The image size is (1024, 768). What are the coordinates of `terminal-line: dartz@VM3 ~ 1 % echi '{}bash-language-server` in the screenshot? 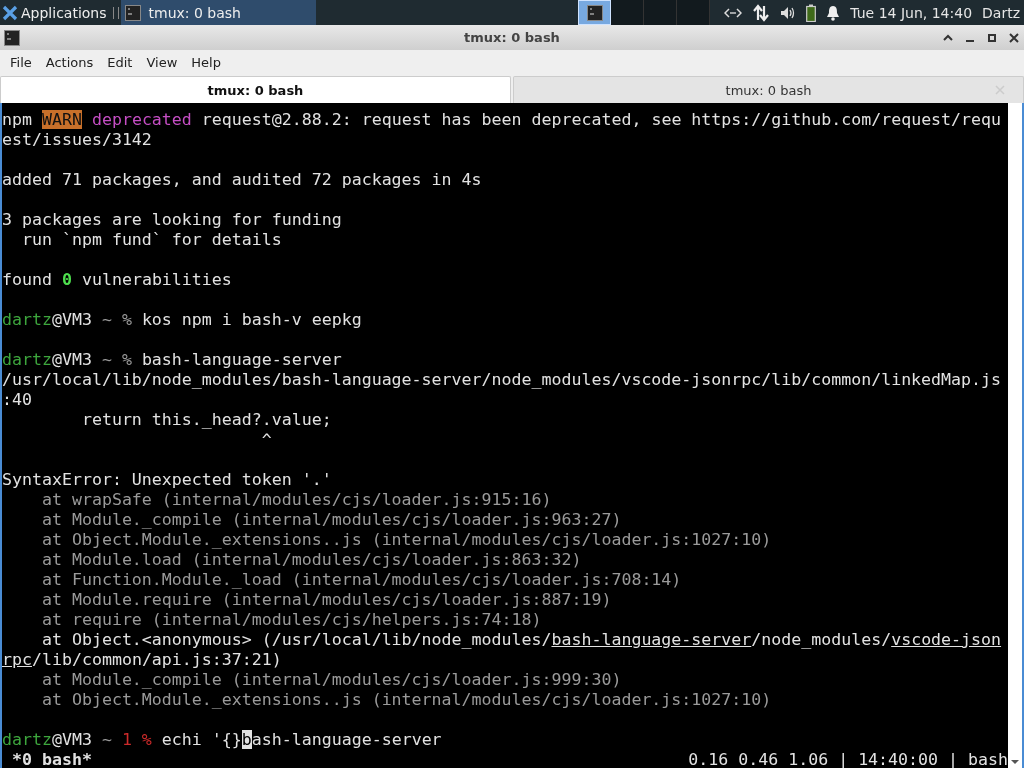 It's located at (222, 740).